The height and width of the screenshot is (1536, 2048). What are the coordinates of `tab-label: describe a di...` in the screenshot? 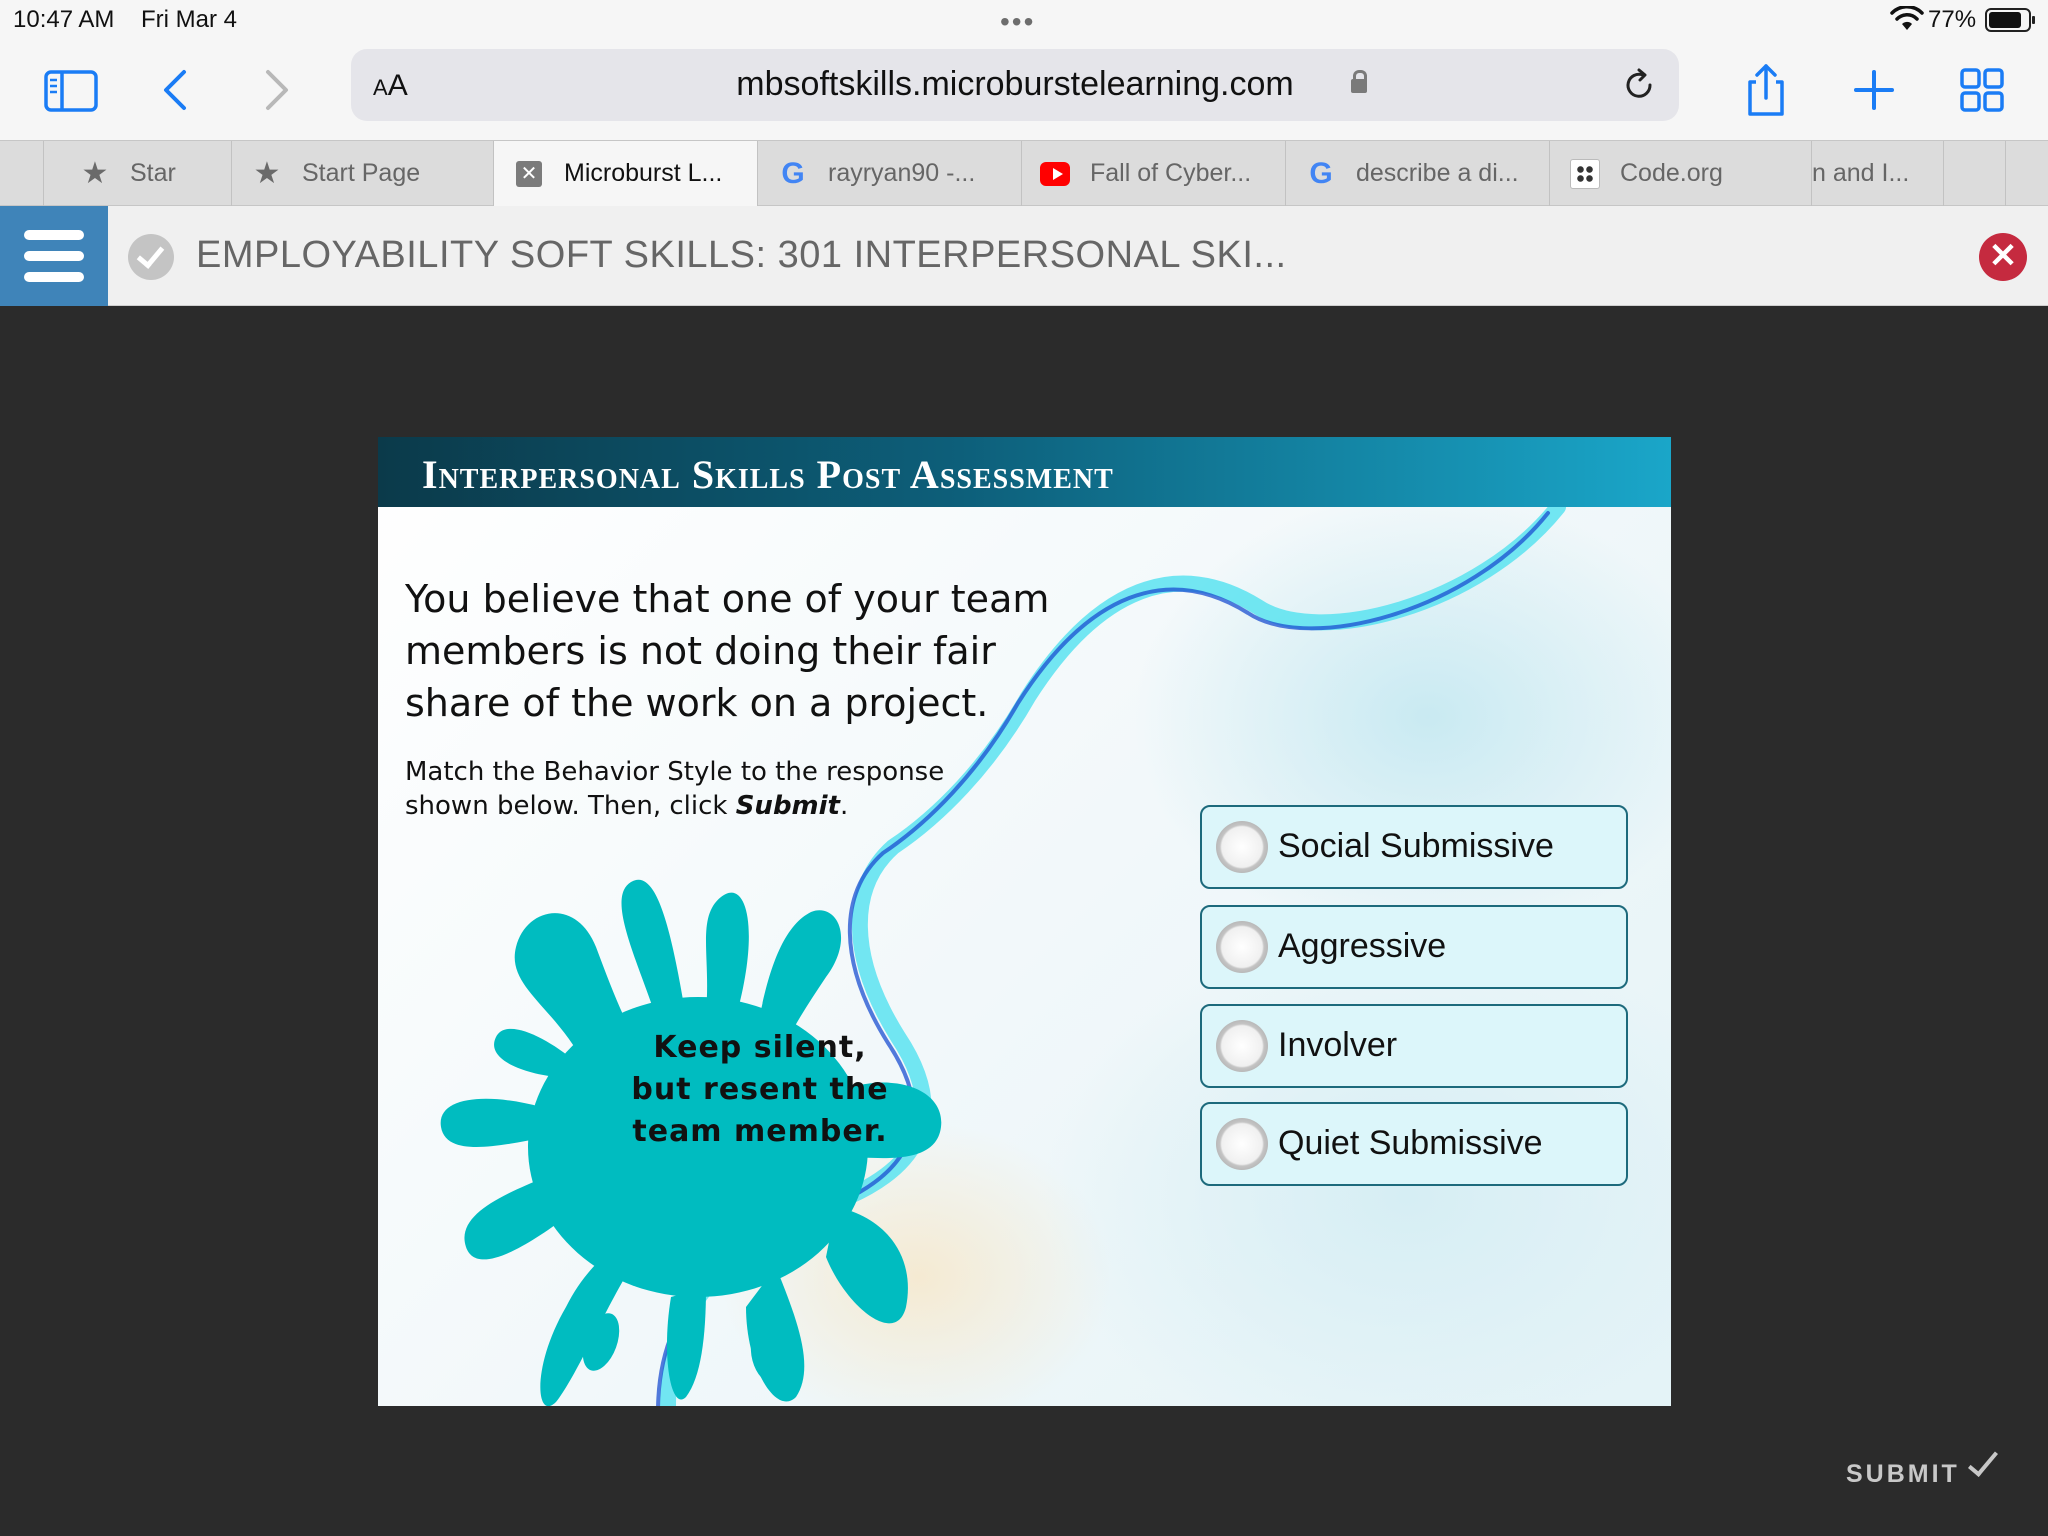 It's located at (1437, 173).